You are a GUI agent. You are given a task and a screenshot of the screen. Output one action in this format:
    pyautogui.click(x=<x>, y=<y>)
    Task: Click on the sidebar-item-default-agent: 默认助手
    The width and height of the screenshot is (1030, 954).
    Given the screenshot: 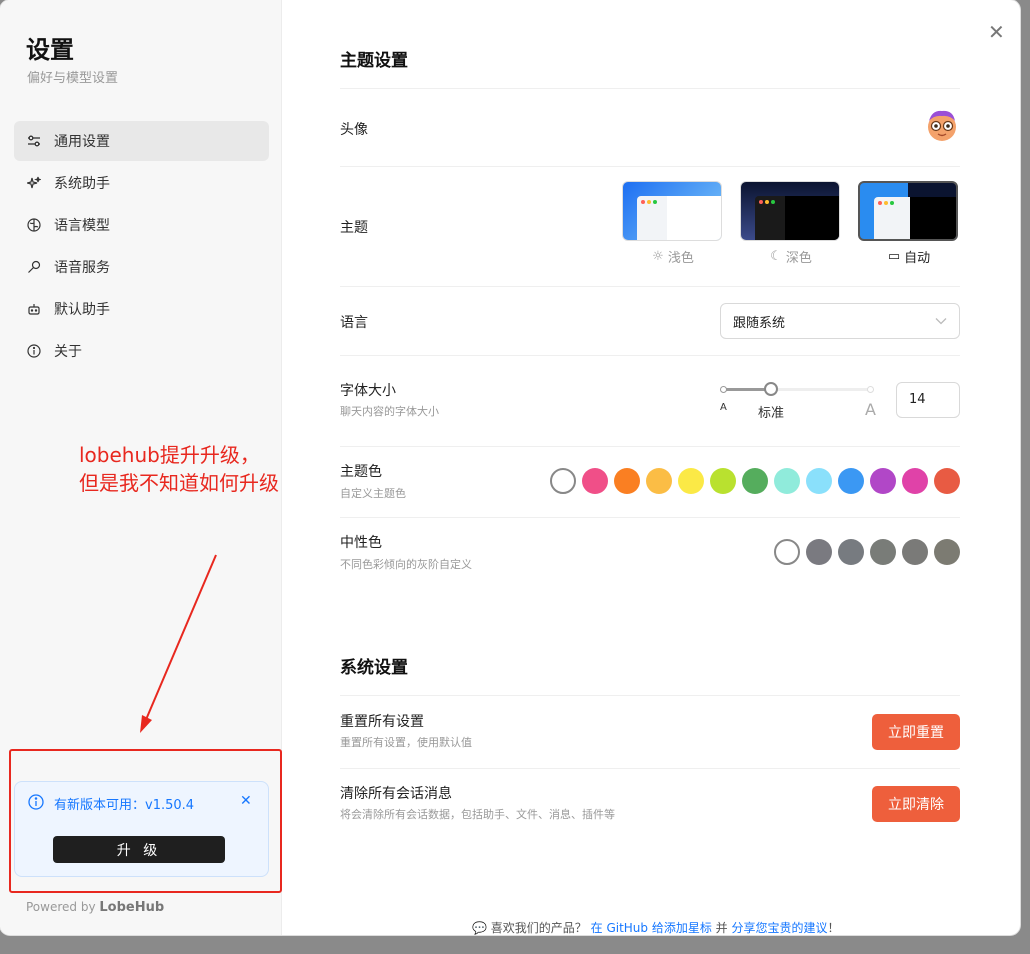 What is the action you would take?
    pyautogui.click(x=141, y=309)
    